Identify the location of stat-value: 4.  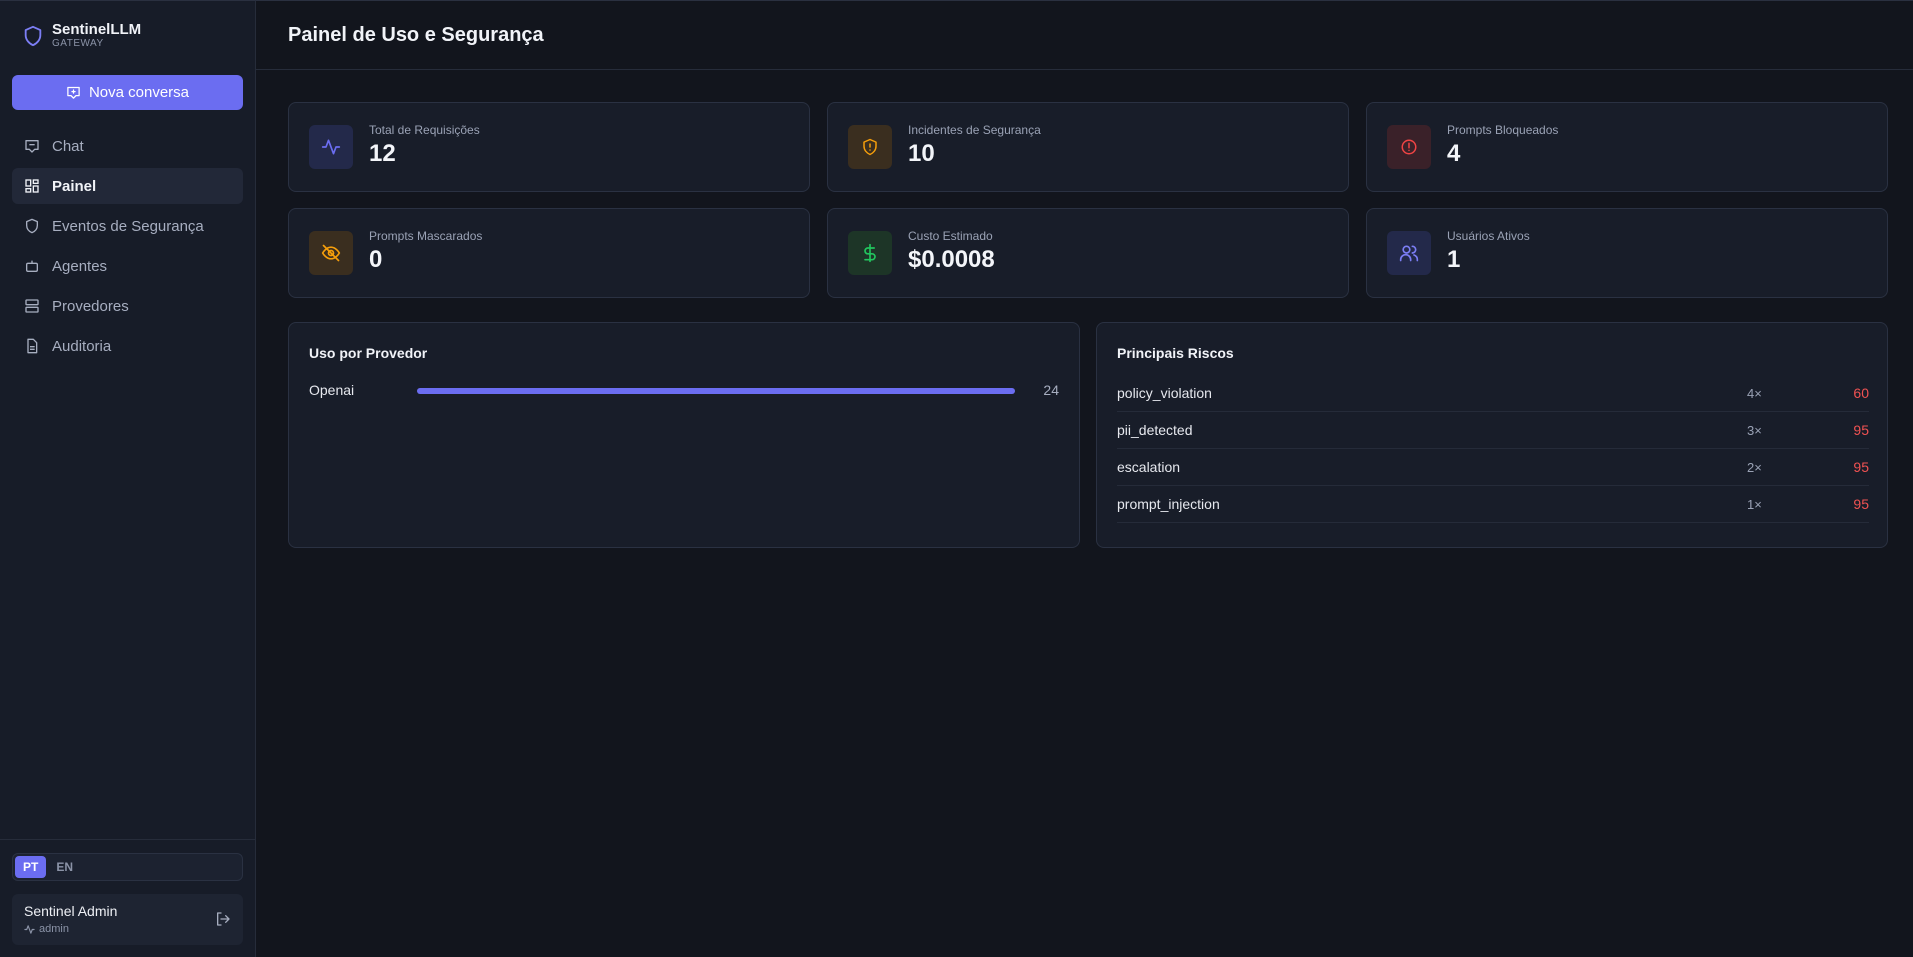
(1454, 153).